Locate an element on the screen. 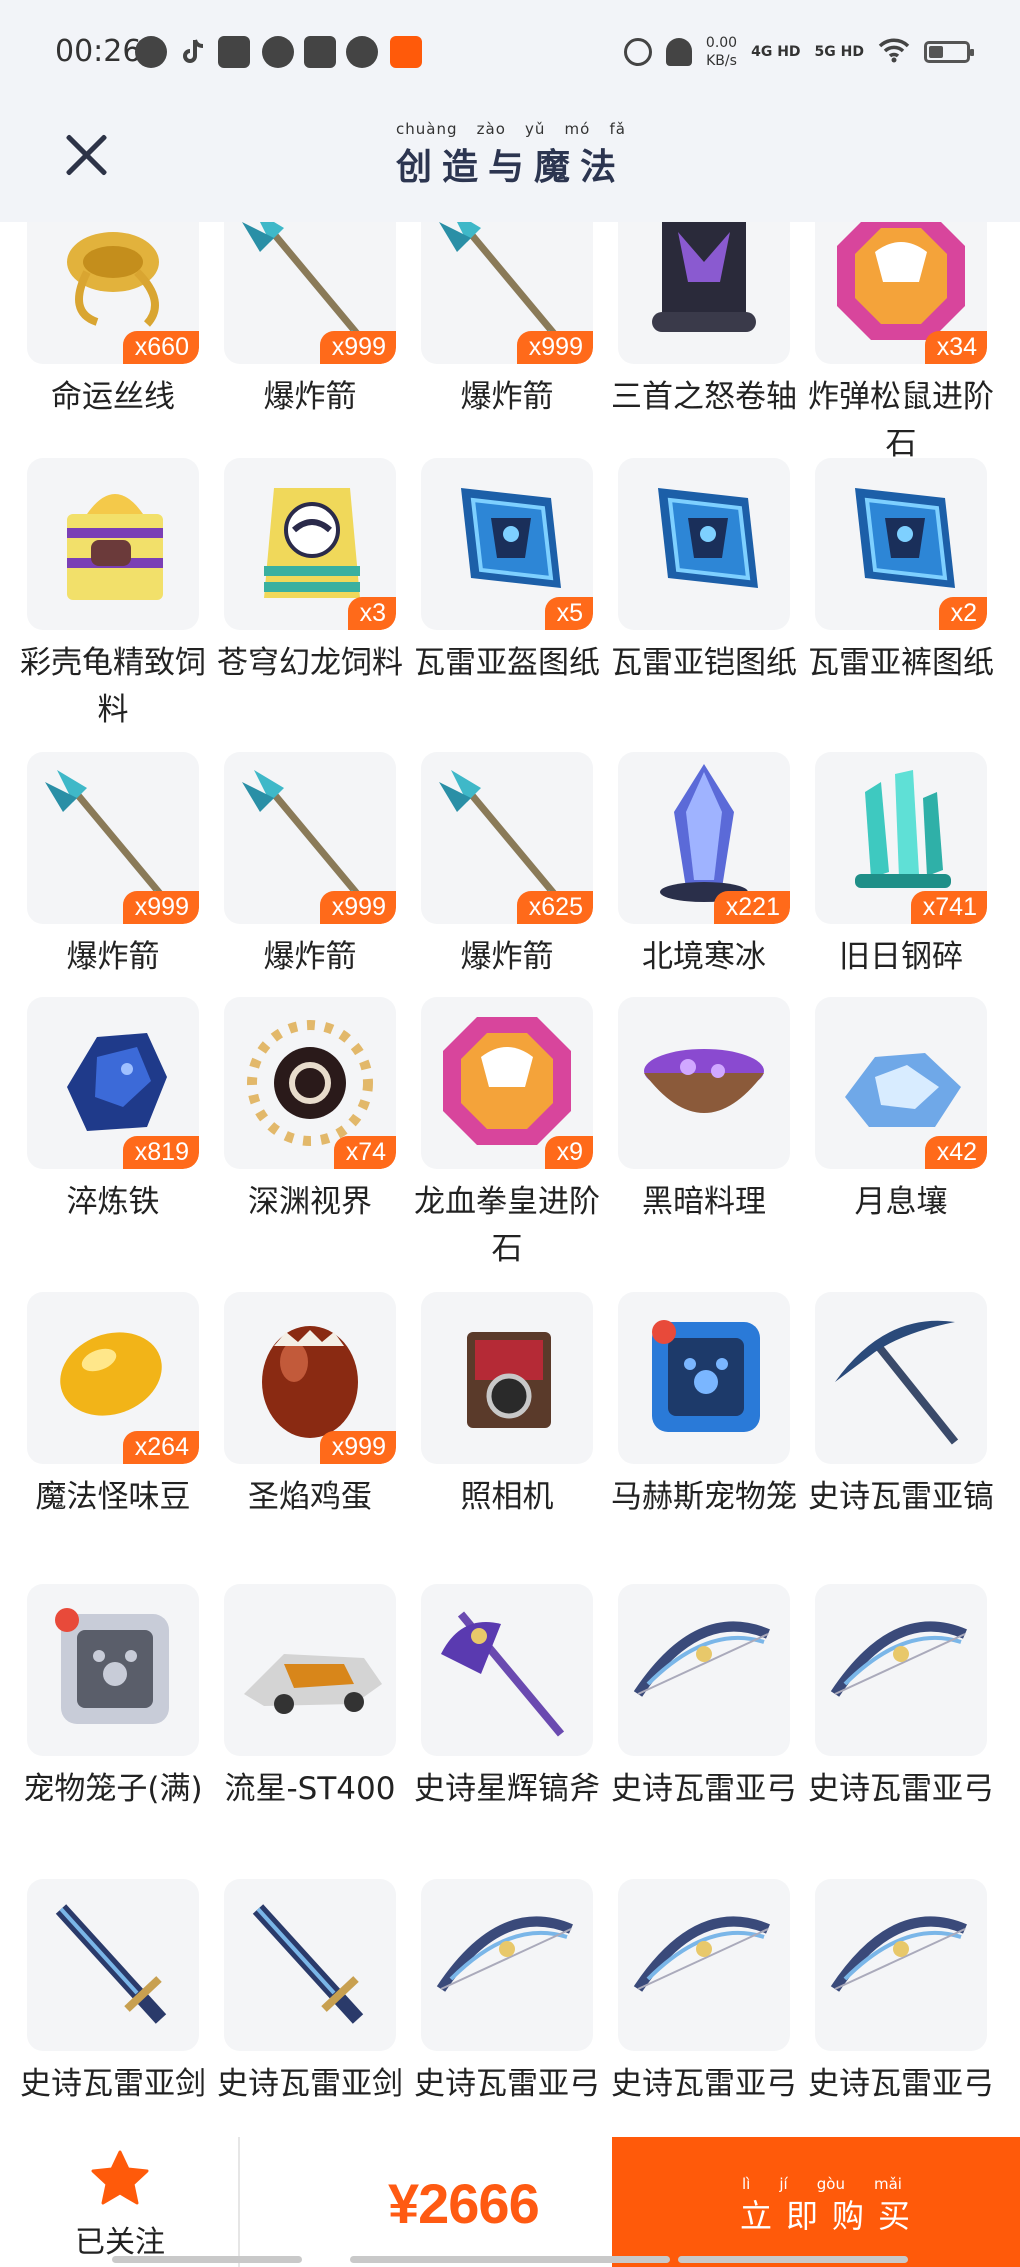 Image resolution: width=1020 pixels, height=2267 pixels. qq-icon is located at coordinates (278, 52).